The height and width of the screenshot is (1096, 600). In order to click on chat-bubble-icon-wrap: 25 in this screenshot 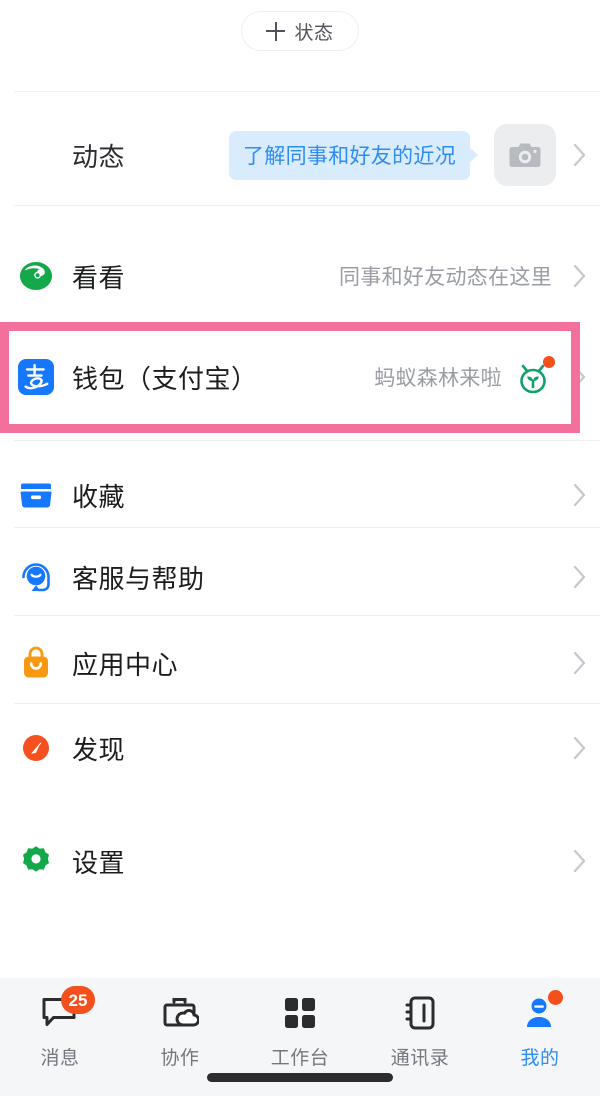, I will do `click(66, 1010)`.